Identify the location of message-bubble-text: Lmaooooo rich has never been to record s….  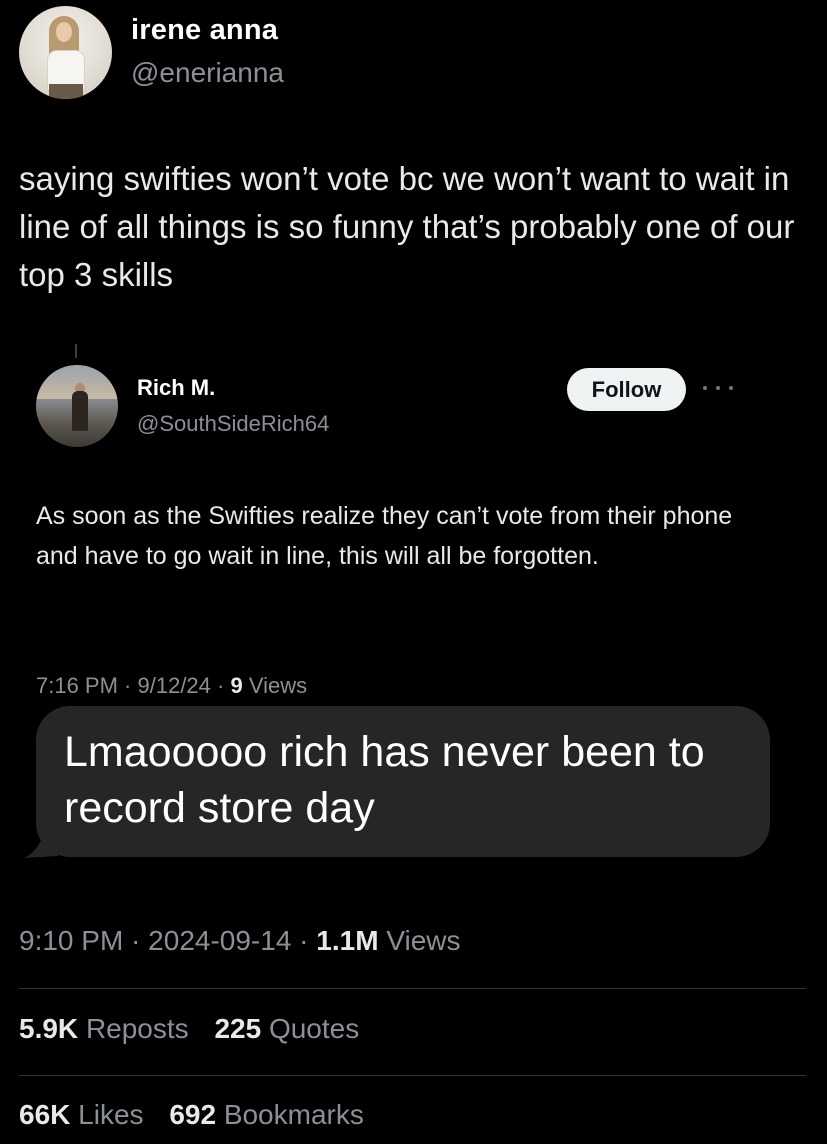
(384, 780).